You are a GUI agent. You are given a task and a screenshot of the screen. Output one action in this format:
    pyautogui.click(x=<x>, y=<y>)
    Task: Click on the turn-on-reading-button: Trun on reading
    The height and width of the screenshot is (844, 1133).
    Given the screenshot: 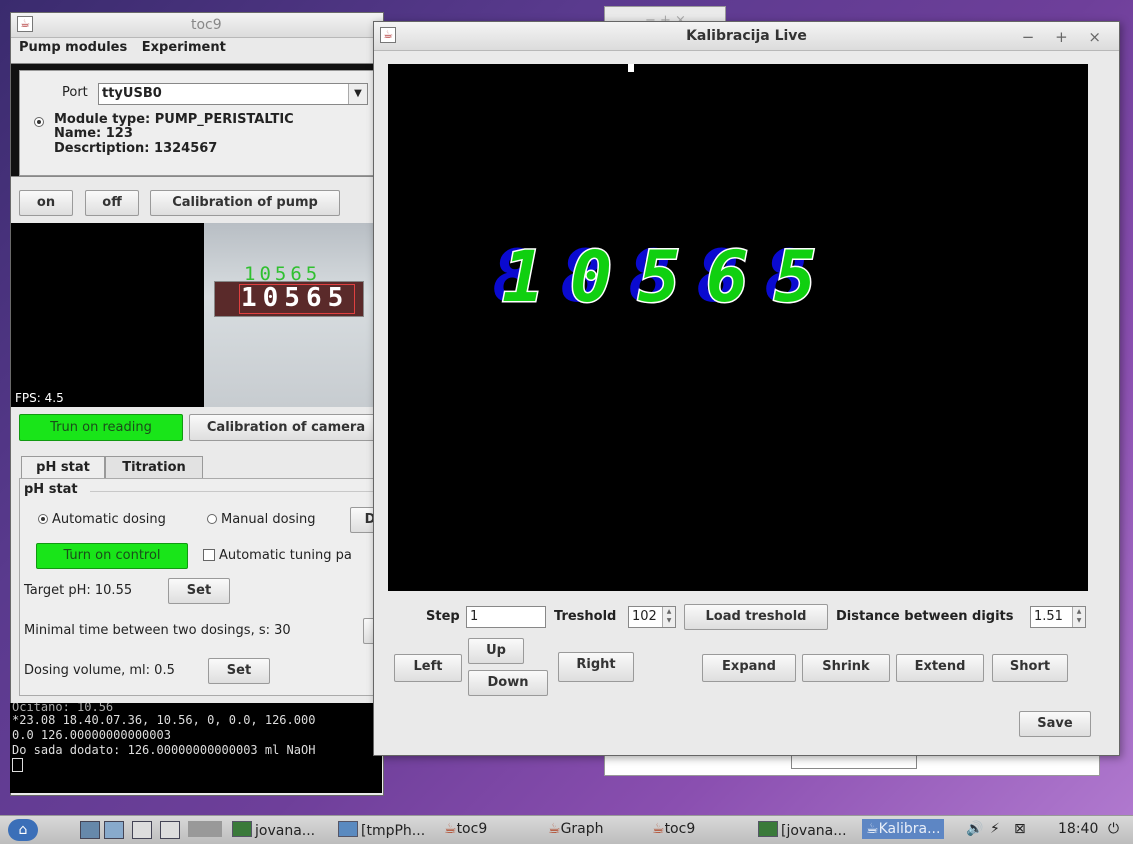 What is the action you would take?
    pyautogui.click(x=101, y=427)
    